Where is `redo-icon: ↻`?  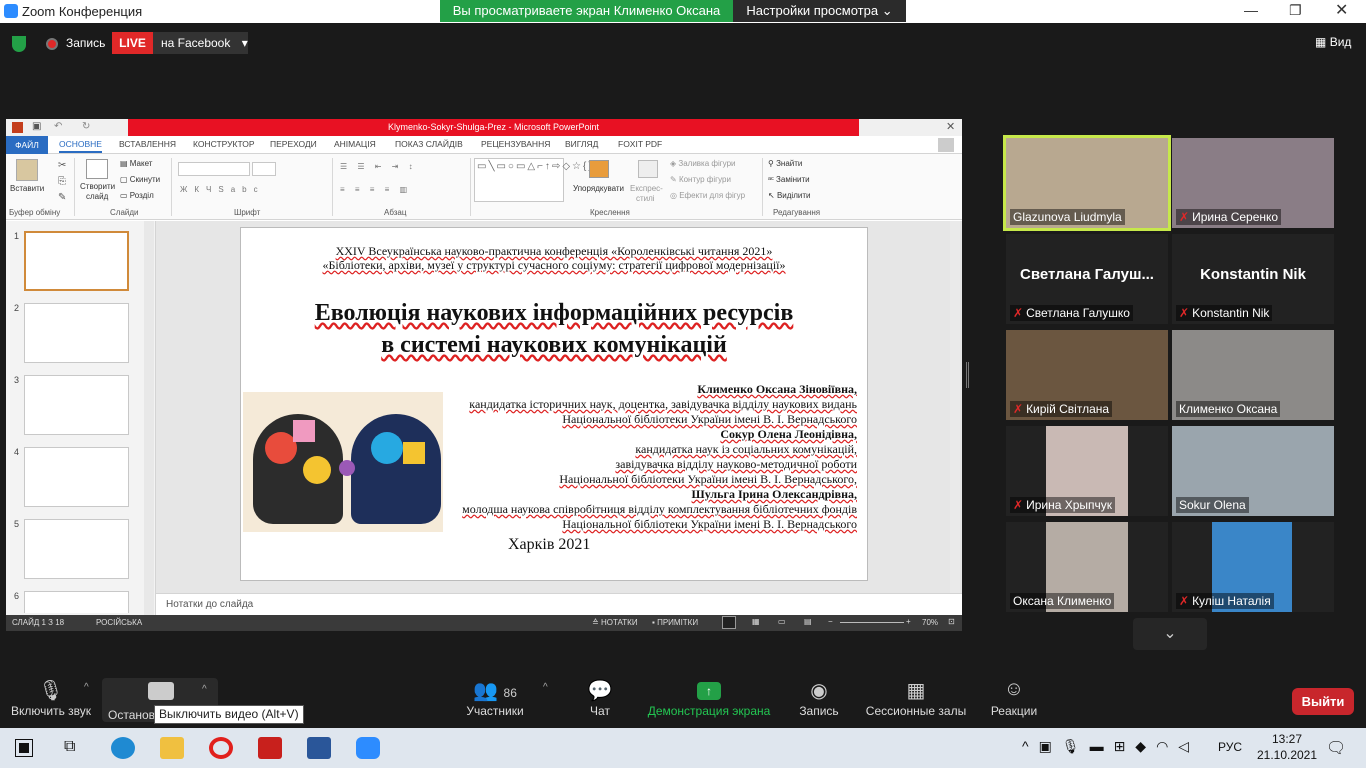
redo-icon: ↻ is located at coordinates (86, 126).